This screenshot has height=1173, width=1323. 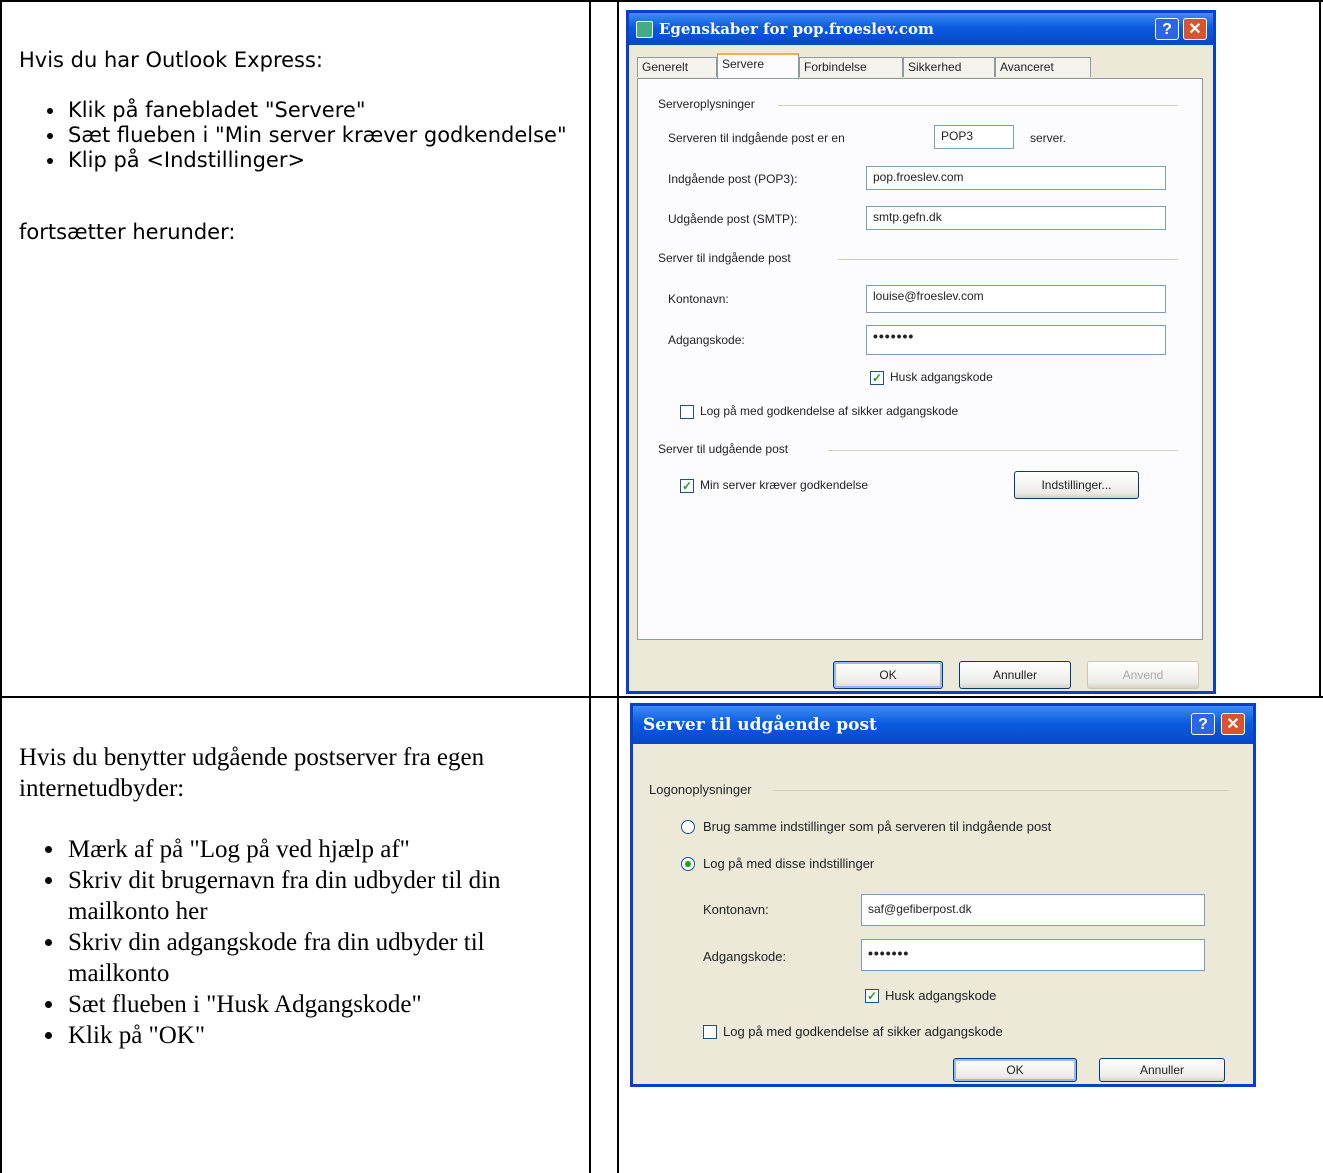 I want to click on table-border-top, so click(x=661, y=1).